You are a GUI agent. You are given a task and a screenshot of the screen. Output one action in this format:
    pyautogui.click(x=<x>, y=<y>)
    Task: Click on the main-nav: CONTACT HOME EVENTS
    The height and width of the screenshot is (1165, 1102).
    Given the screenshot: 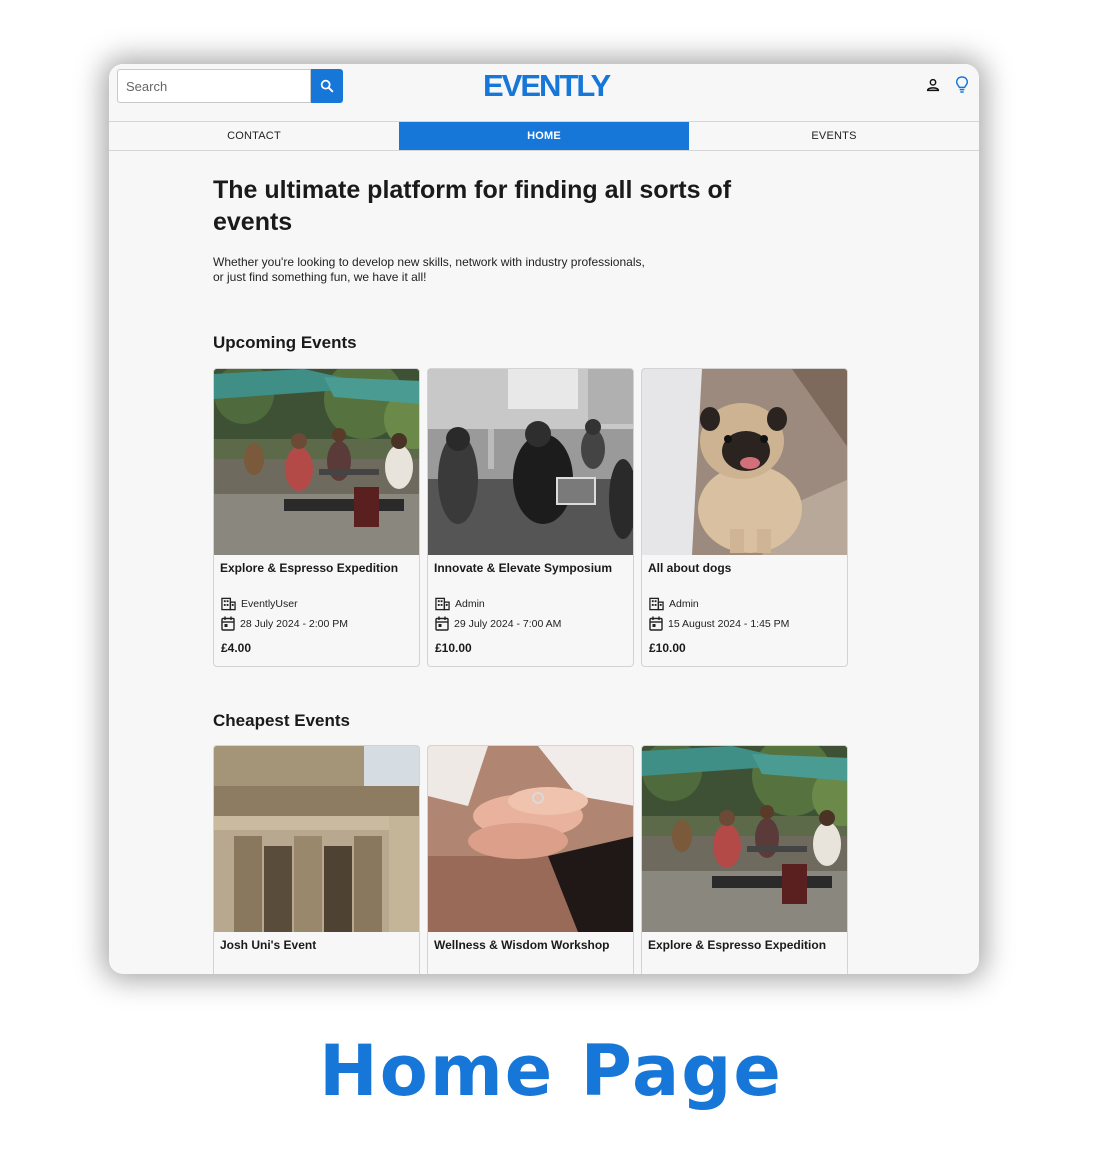 What is the action you would take?
    pyautogui.click(x=544, y=136)
    